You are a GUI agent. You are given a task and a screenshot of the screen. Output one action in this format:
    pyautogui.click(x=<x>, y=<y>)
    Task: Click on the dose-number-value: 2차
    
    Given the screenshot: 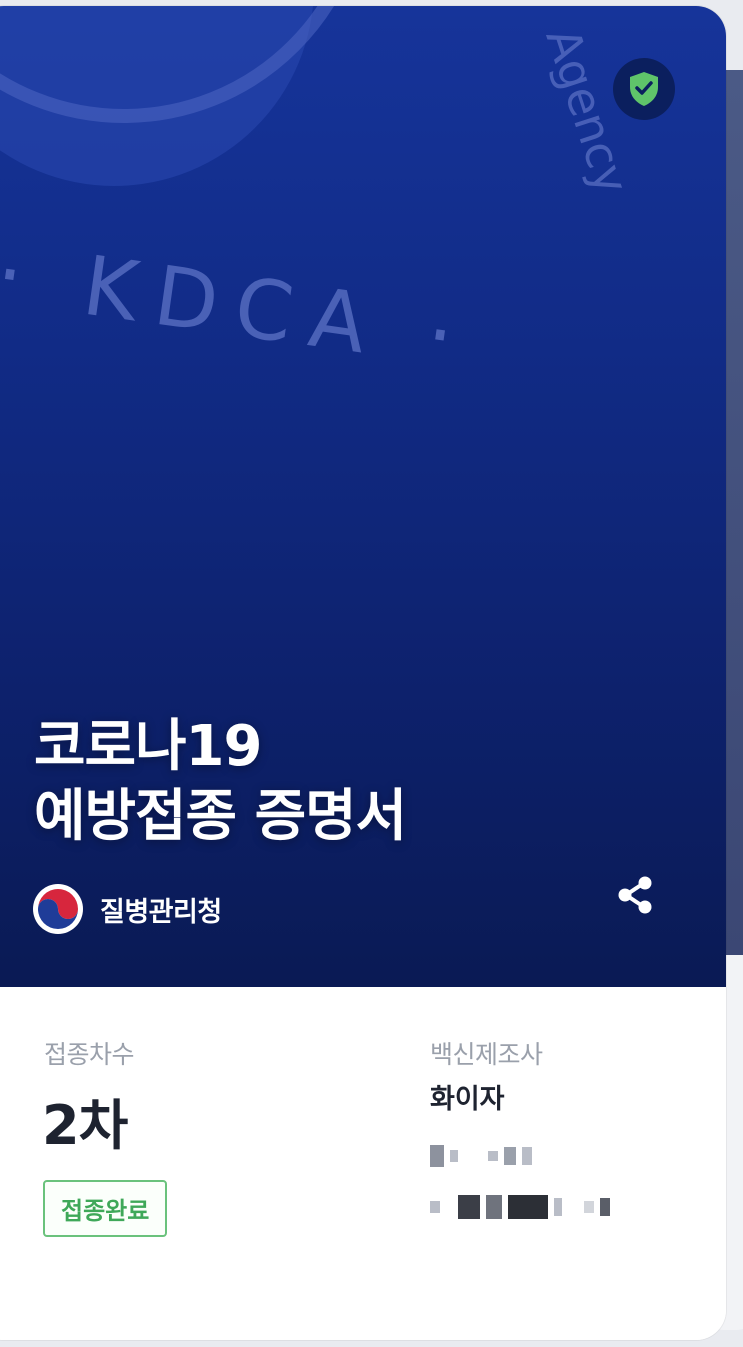 What is the action you would take?
    pyautogui.click(x=85, y=1125)
    